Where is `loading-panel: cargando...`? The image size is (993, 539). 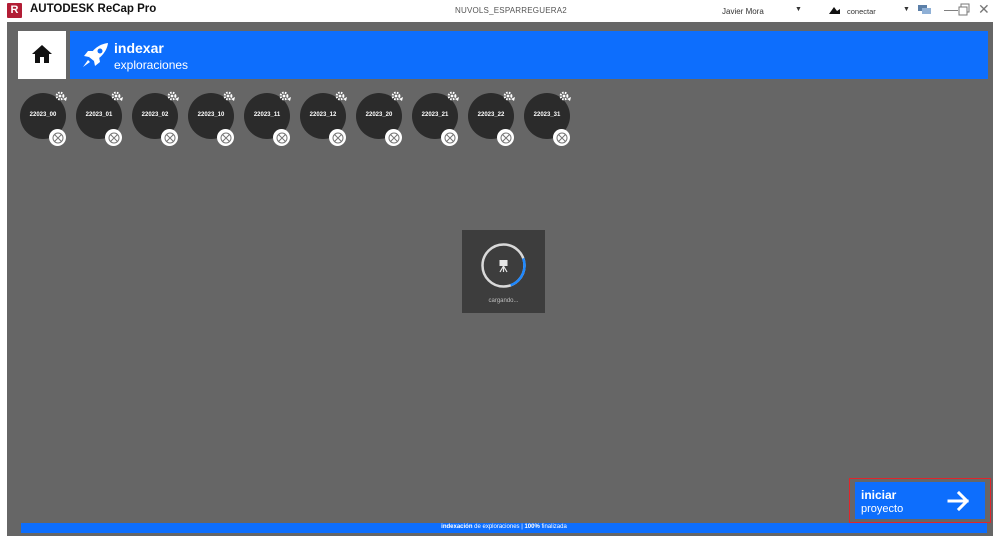 loading-panel: cargando... is located at coordinates (503, 271).